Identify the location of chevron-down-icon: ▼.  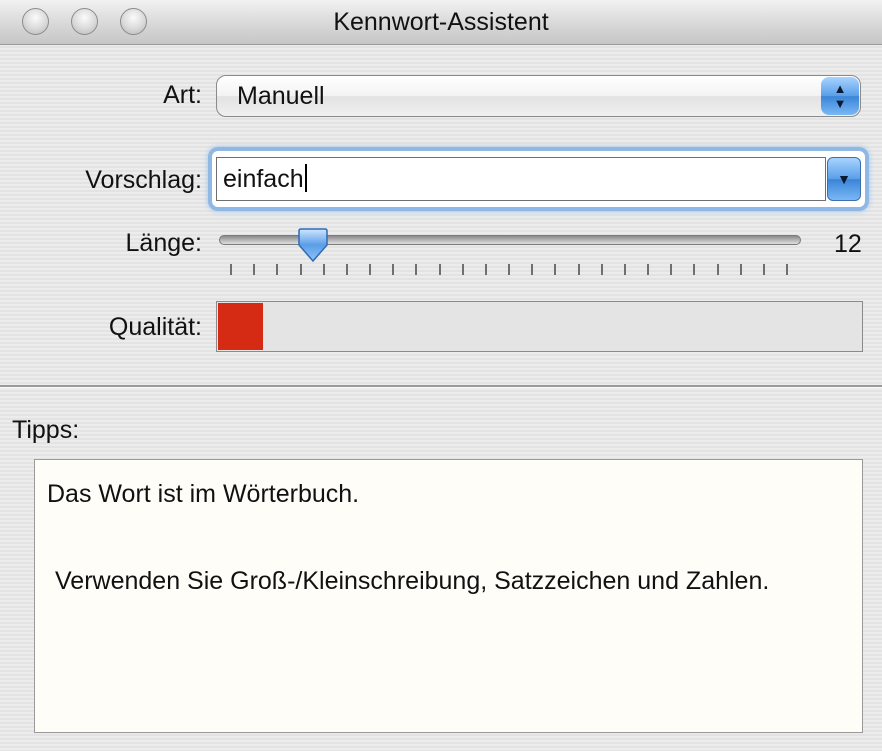
(844, 179).